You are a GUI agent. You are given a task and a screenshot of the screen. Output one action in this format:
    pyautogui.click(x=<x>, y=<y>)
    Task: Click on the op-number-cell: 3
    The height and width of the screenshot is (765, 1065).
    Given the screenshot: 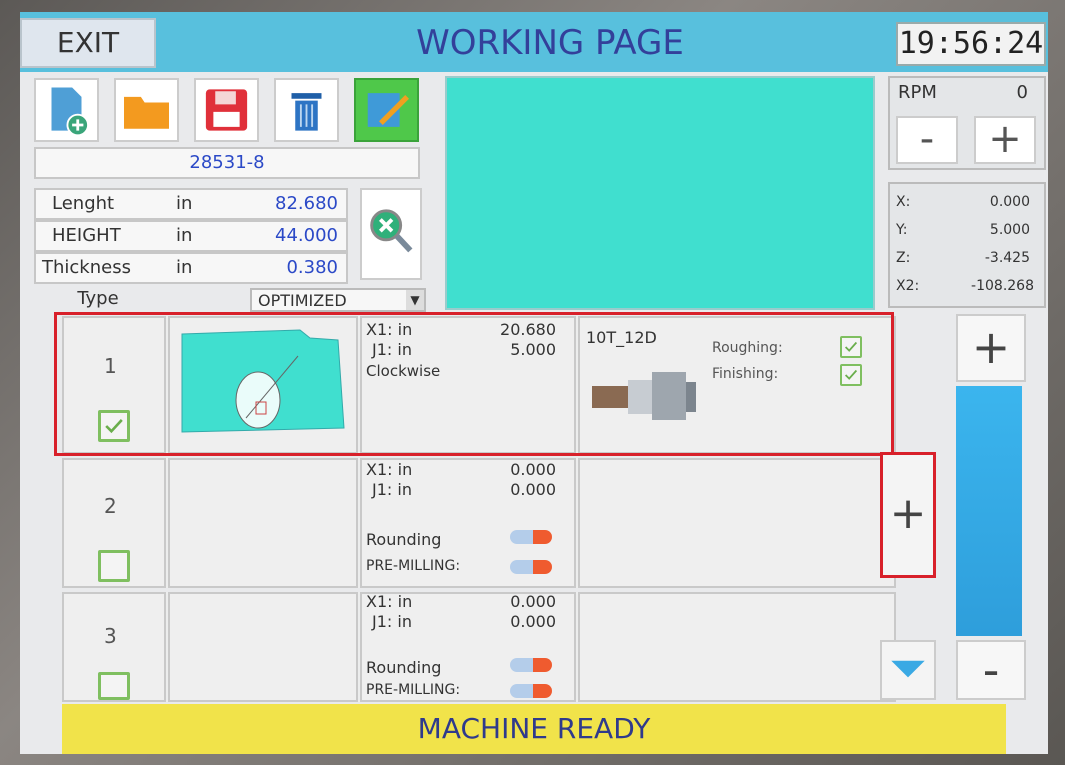 What is the action you would take?
    pyautogui.click(x=114, y=647)
    